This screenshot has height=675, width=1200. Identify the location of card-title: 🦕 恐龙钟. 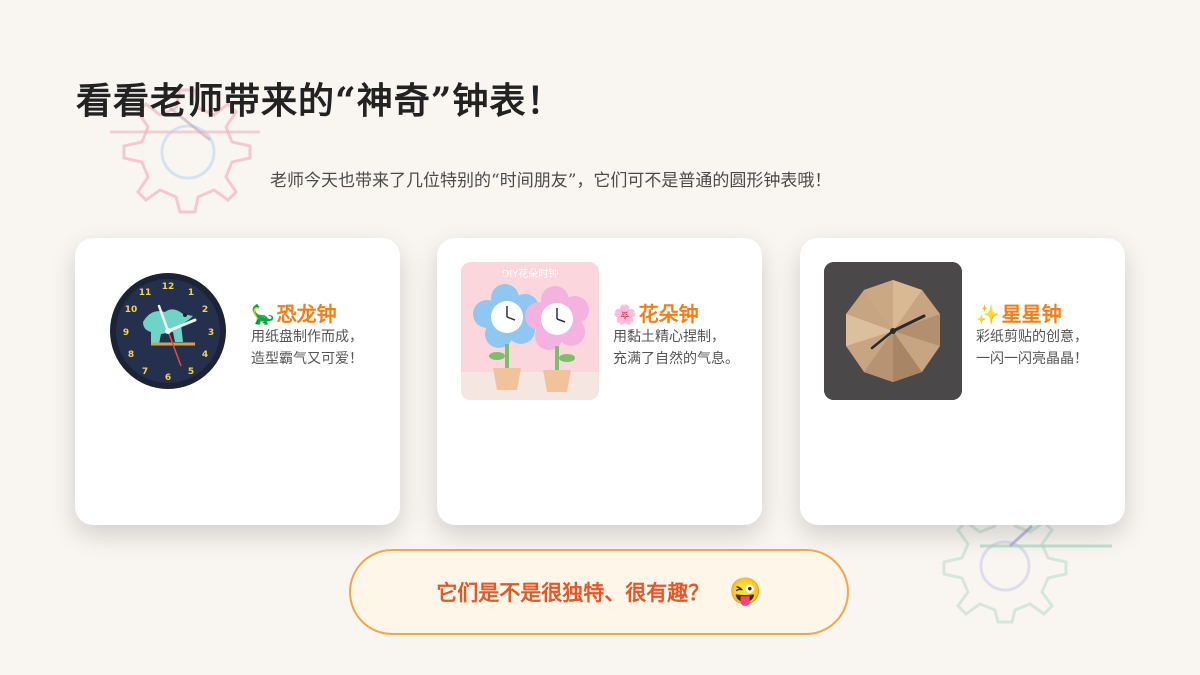
(294, 312).